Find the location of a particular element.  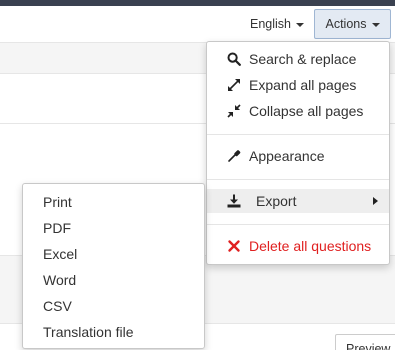

collapse-icon is located at coordinates (234, 111).